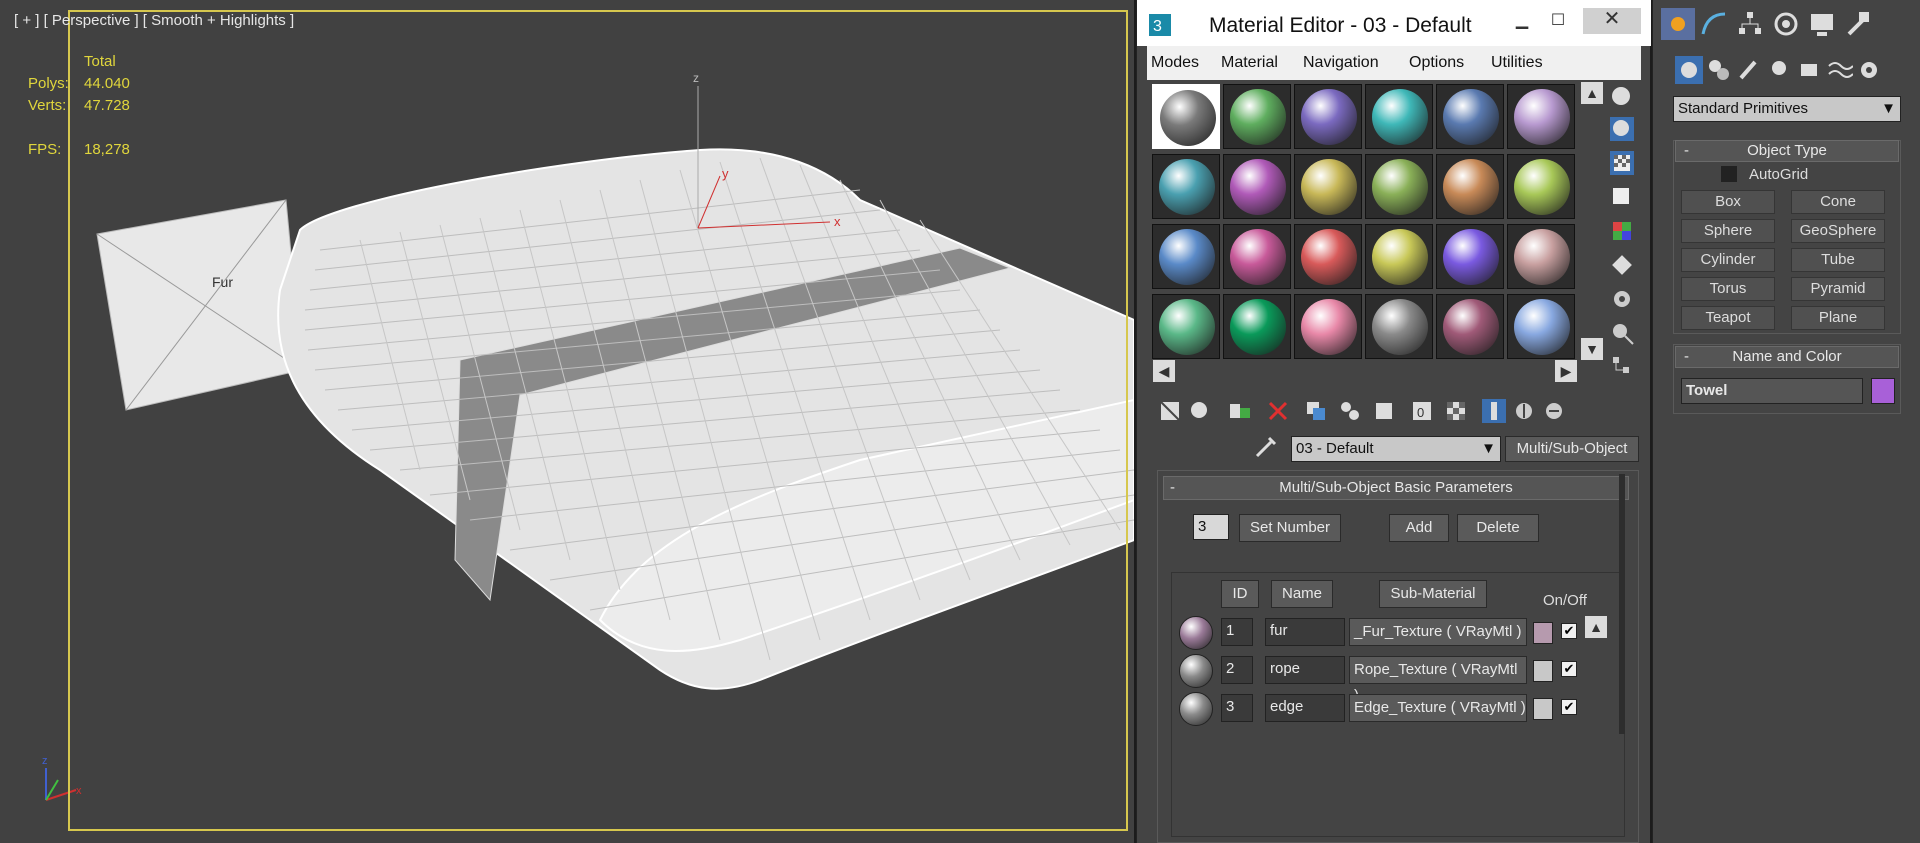  What do you see at coordinates (1729, 174) in the screenshot?
I see `autogrid-checkbox` at bounding box center [1729, 174].